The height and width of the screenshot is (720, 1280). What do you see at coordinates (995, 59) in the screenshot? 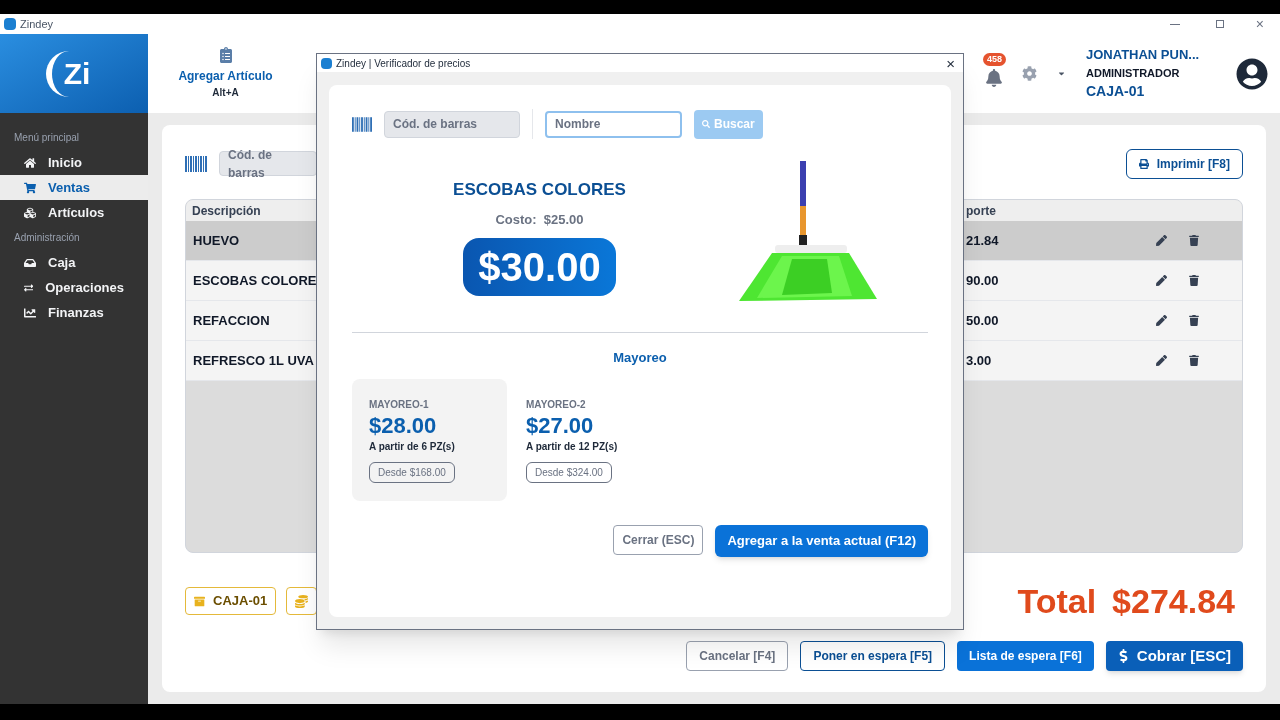
I see `notification-count: 458` at bounding box center [995, 59].